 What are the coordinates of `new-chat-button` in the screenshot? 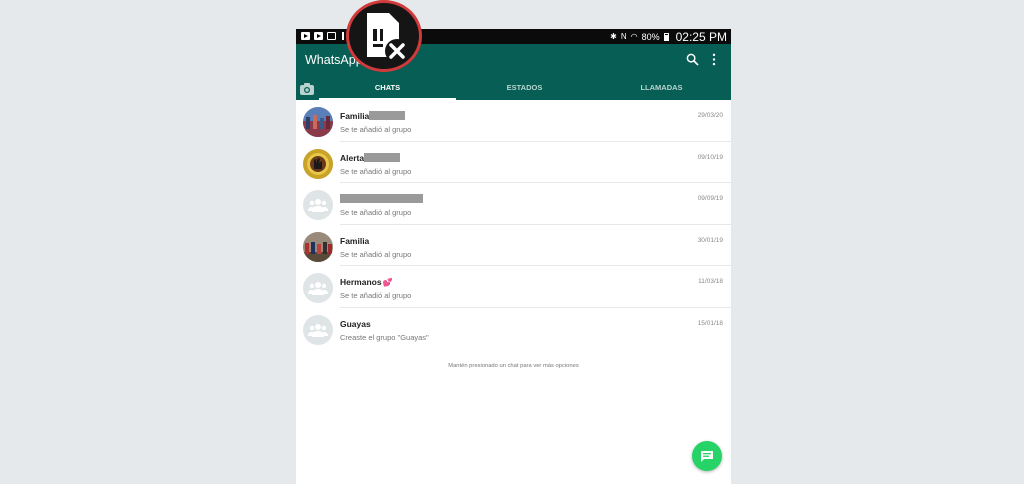 It's located at (707, 456).